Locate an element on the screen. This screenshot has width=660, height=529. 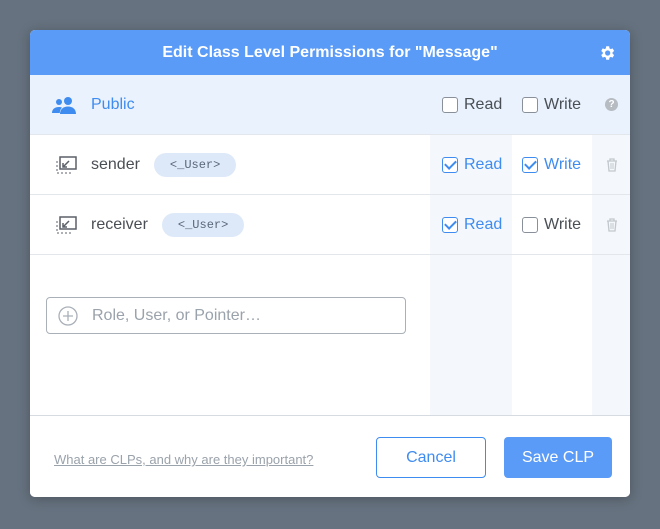
sender-read-checkbox: Read is located at coordinates (472, 165).